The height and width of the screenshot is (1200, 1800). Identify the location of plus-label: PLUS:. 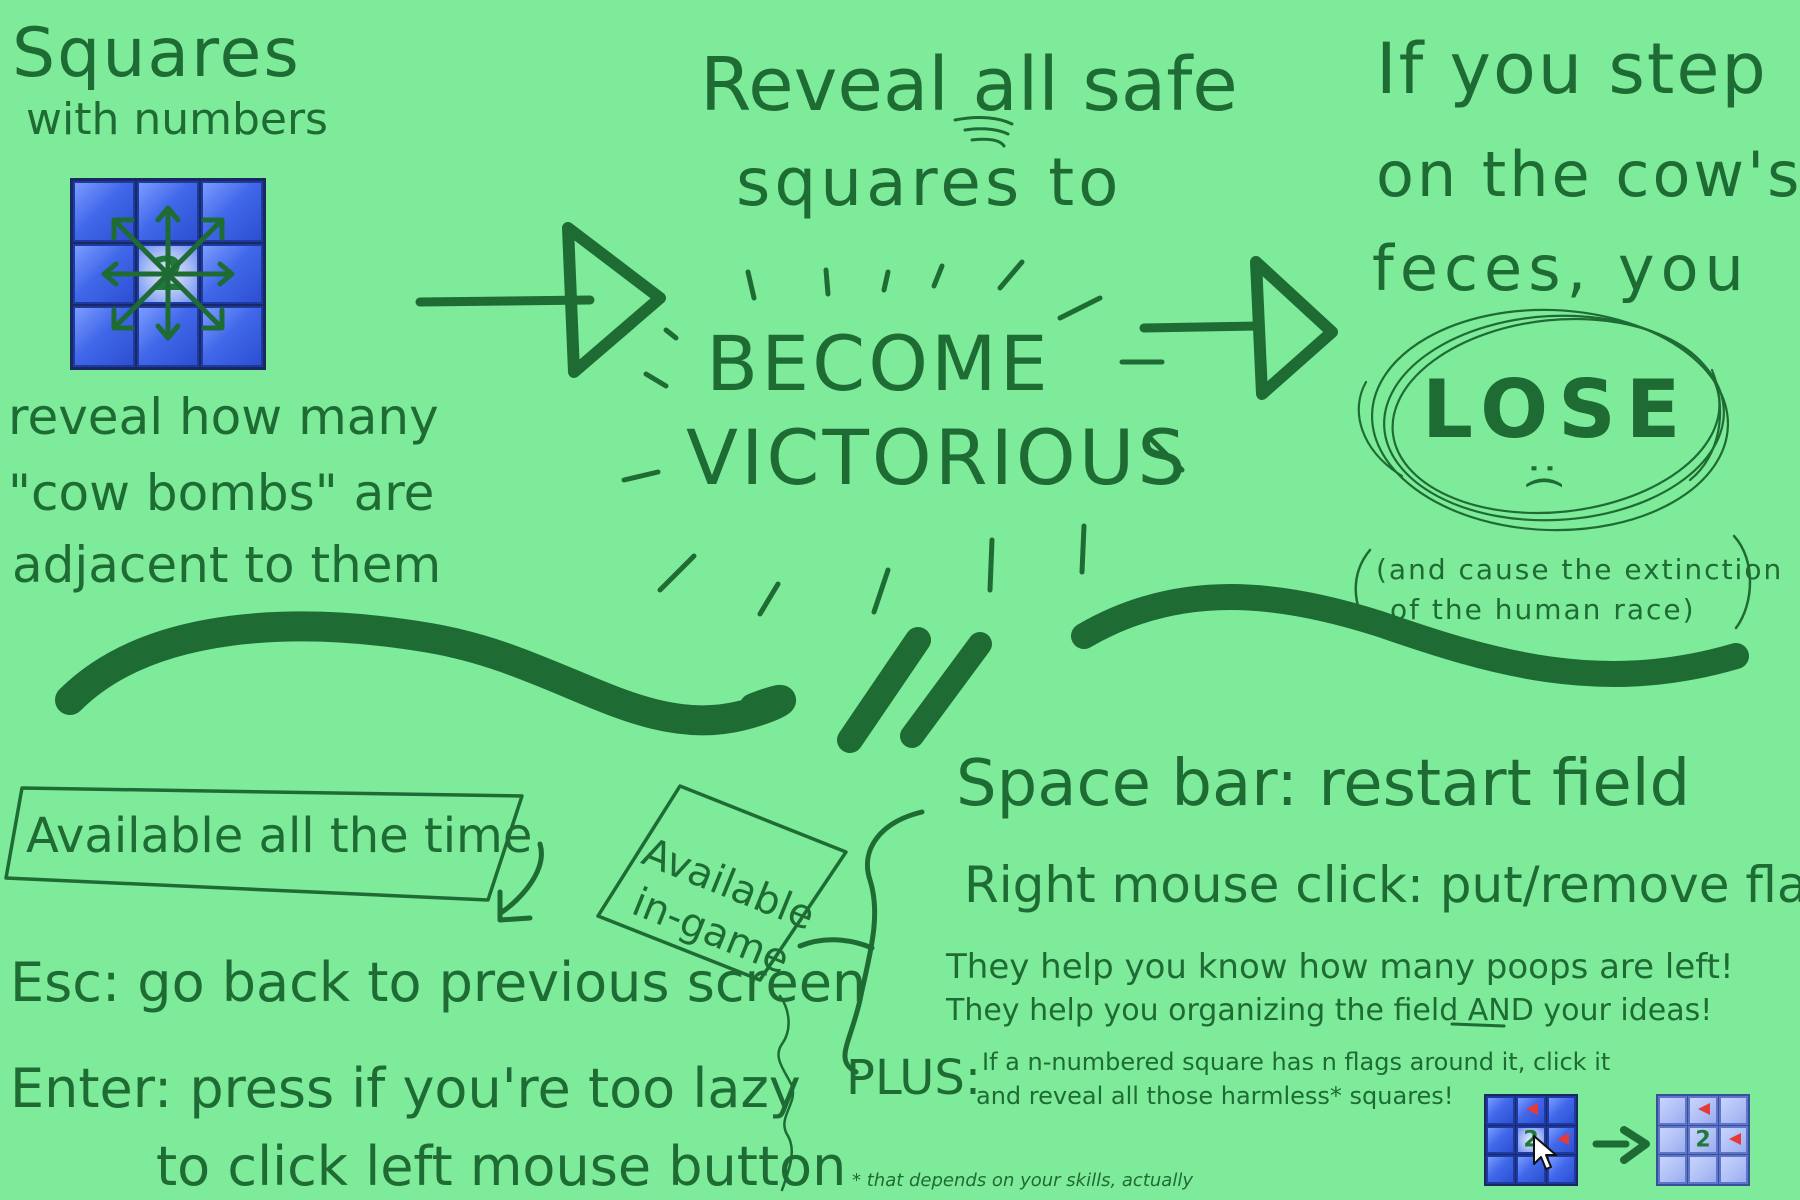
(914, 1078).